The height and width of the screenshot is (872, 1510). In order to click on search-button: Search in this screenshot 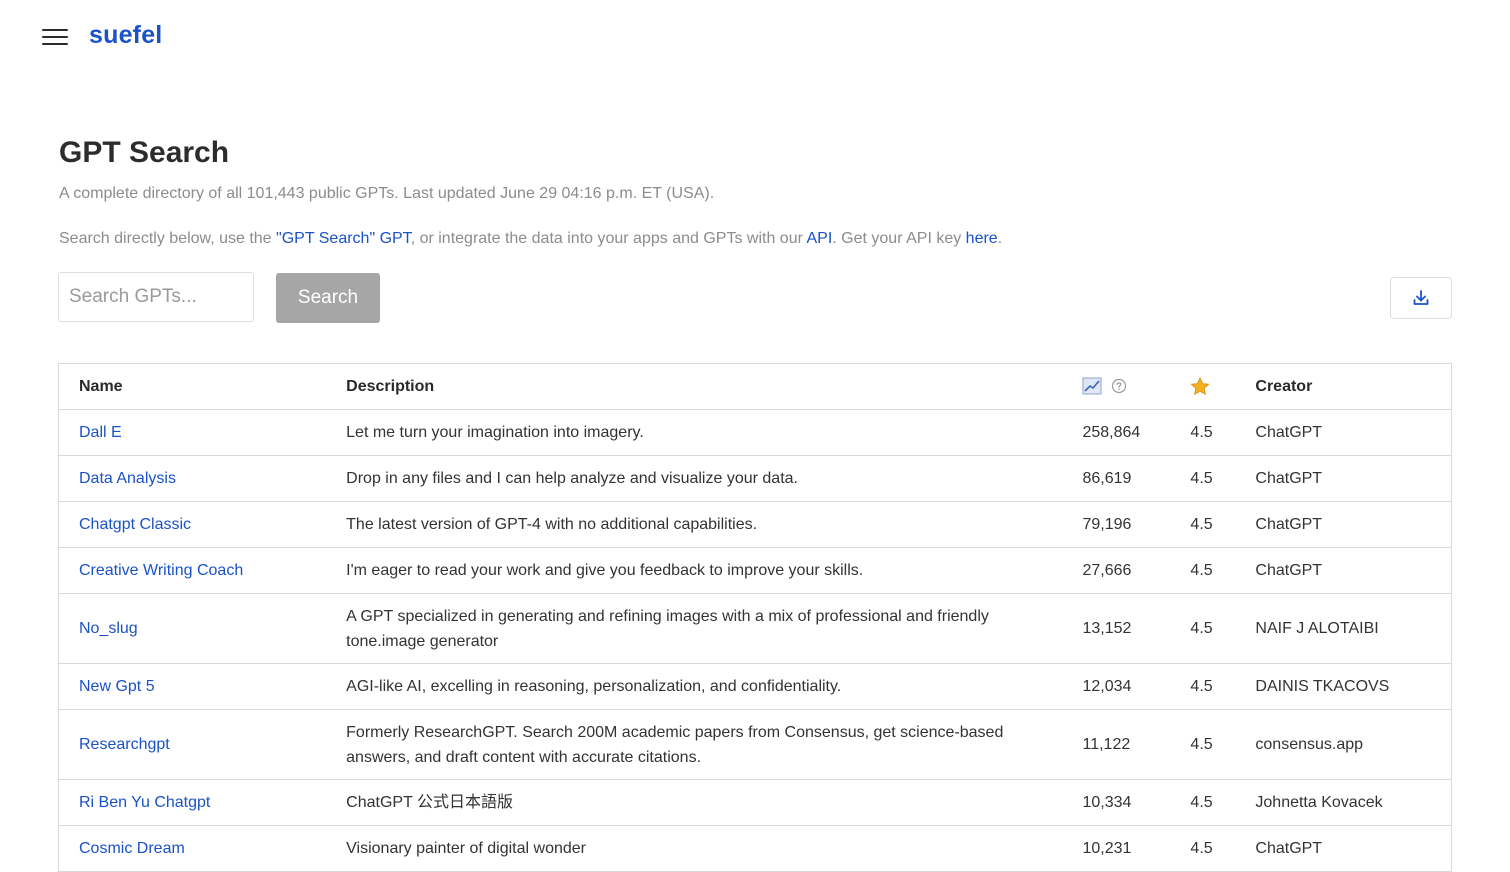, I will do `click(328, 298)`.